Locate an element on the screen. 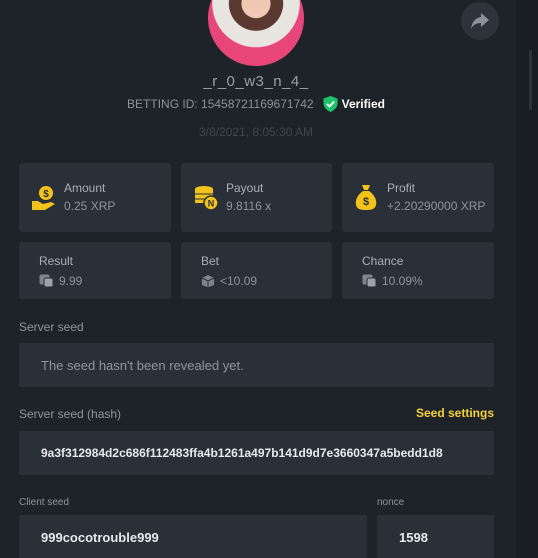  nonce-field: 1598 is located at coordinates (435, 536).